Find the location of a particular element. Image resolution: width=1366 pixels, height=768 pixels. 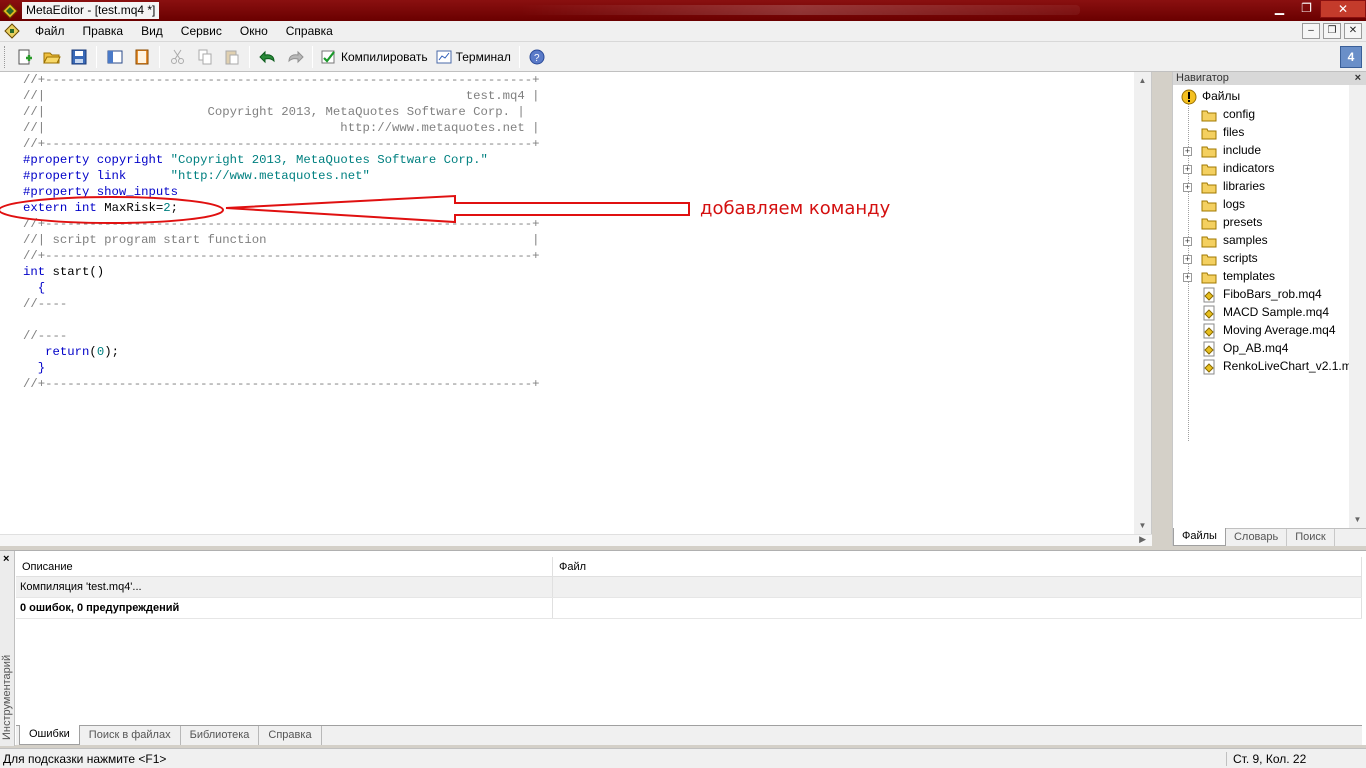

navigator-scrollbar: ▼ is located at coordinates (1357, 306).